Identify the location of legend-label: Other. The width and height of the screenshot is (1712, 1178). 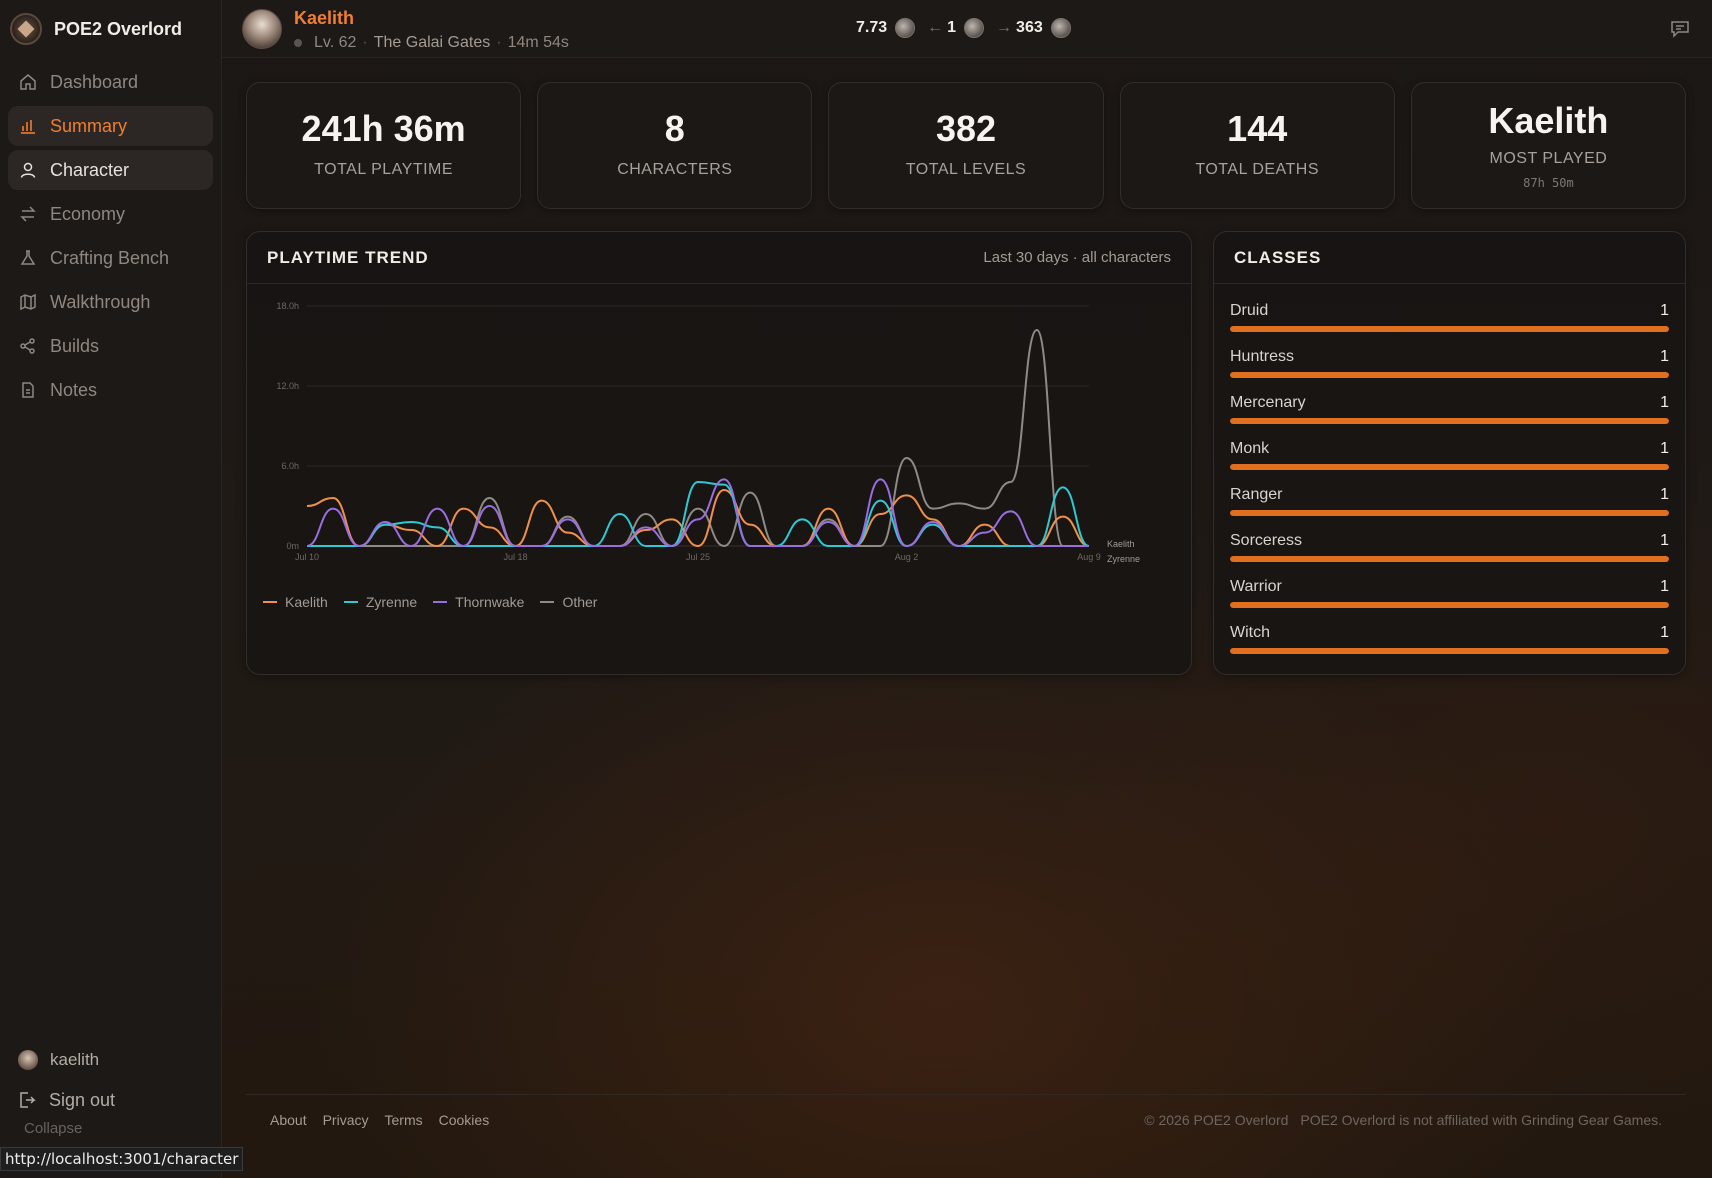
(580, 602).